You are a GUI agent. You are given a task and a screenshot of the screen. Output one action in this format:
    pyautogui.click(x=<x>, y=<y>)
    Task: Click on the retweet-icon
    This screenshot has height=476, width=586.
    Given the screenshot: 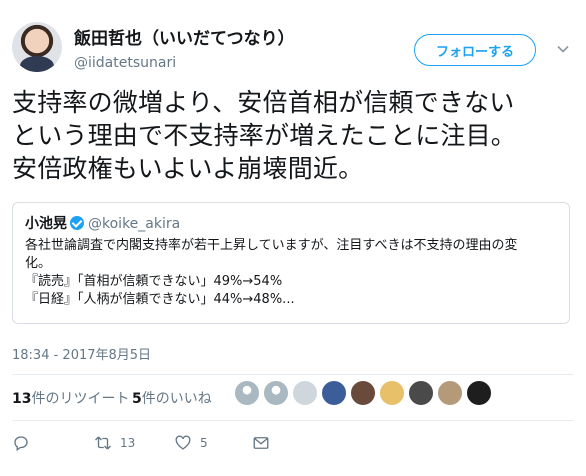 What is the action you would take?
    pyautogui.click(x=103, y=443)
    